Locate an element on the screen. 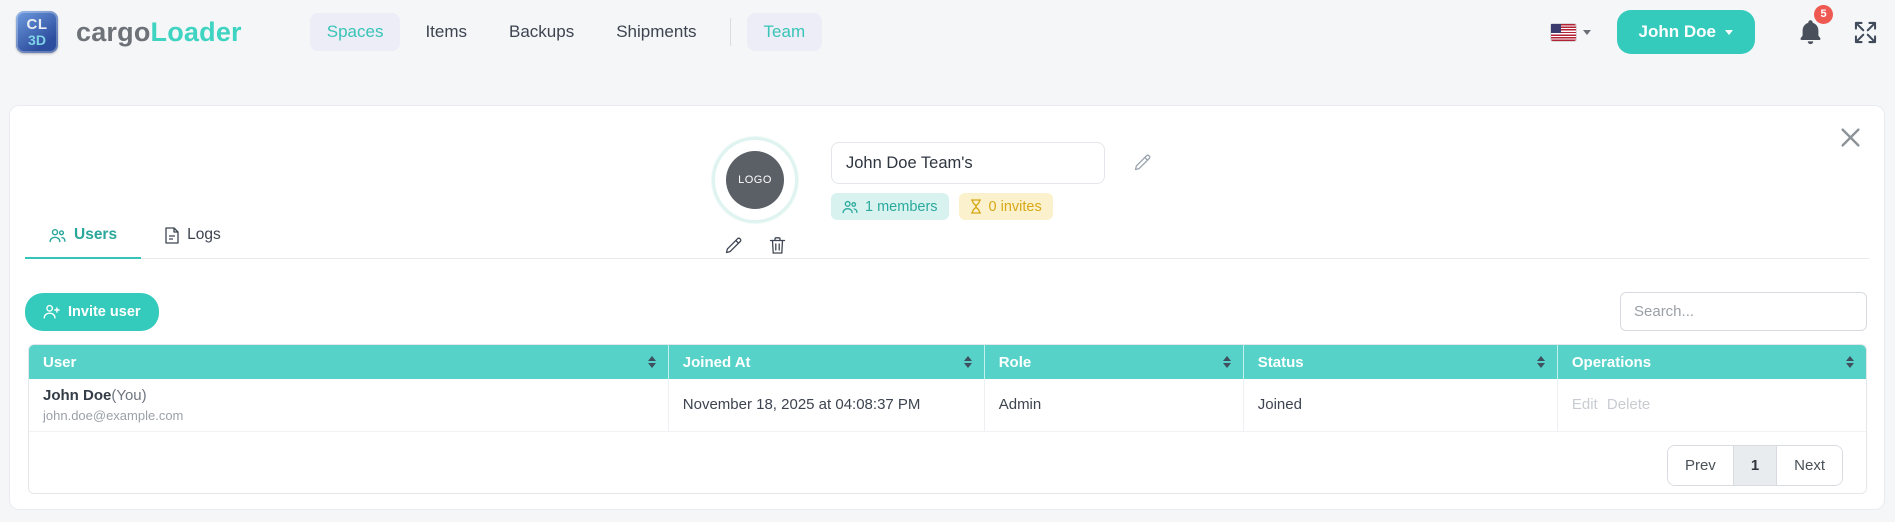 Image resolution: width=1895 pixels, height=522 pixels. column-label: User is located at coordinates (60, 362).